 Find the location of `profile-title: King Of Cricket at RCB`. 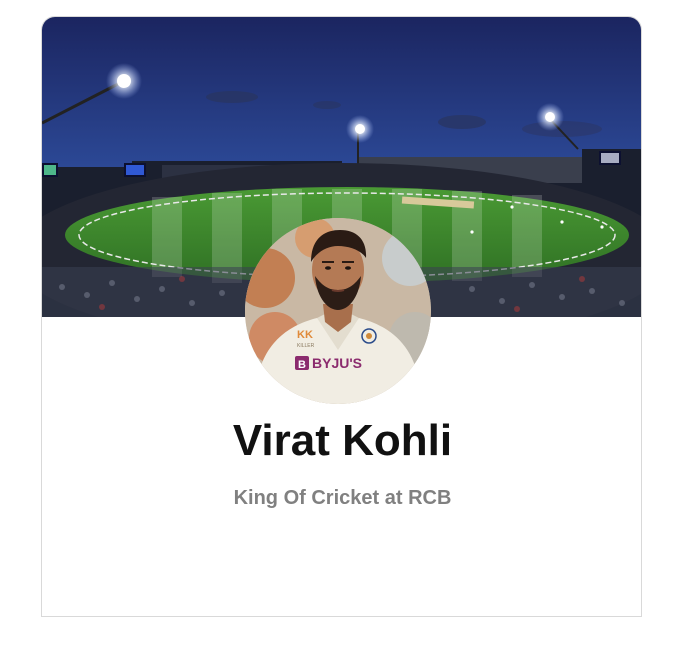

profile-title: King Of Cricket at RCB is located at coordinates (342, 498).